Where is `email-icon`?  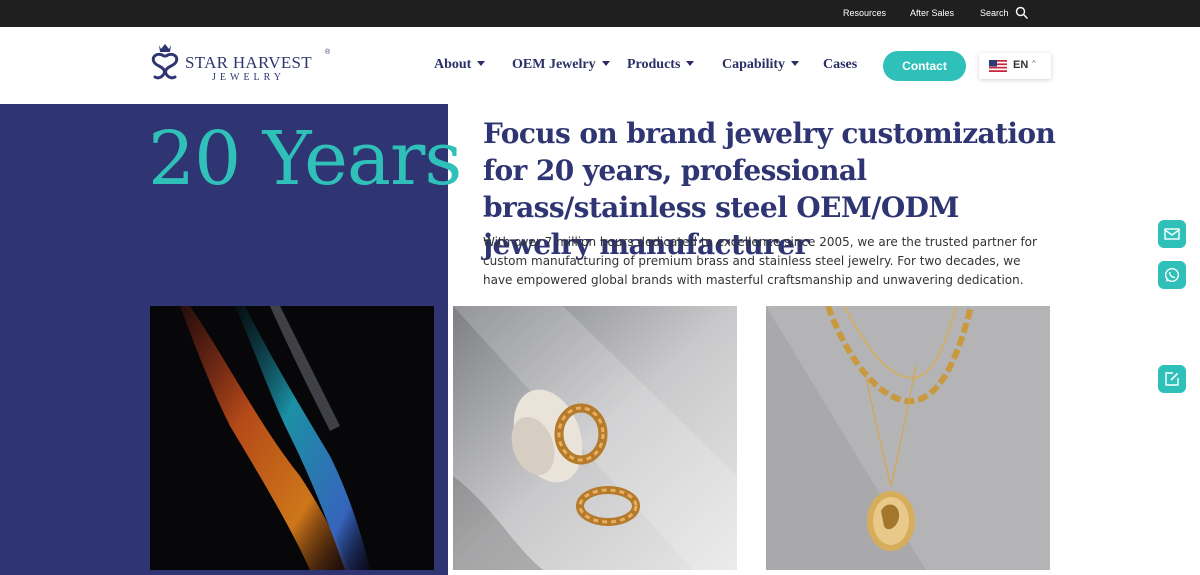
email-icon is located at coordinates (1172, 234).